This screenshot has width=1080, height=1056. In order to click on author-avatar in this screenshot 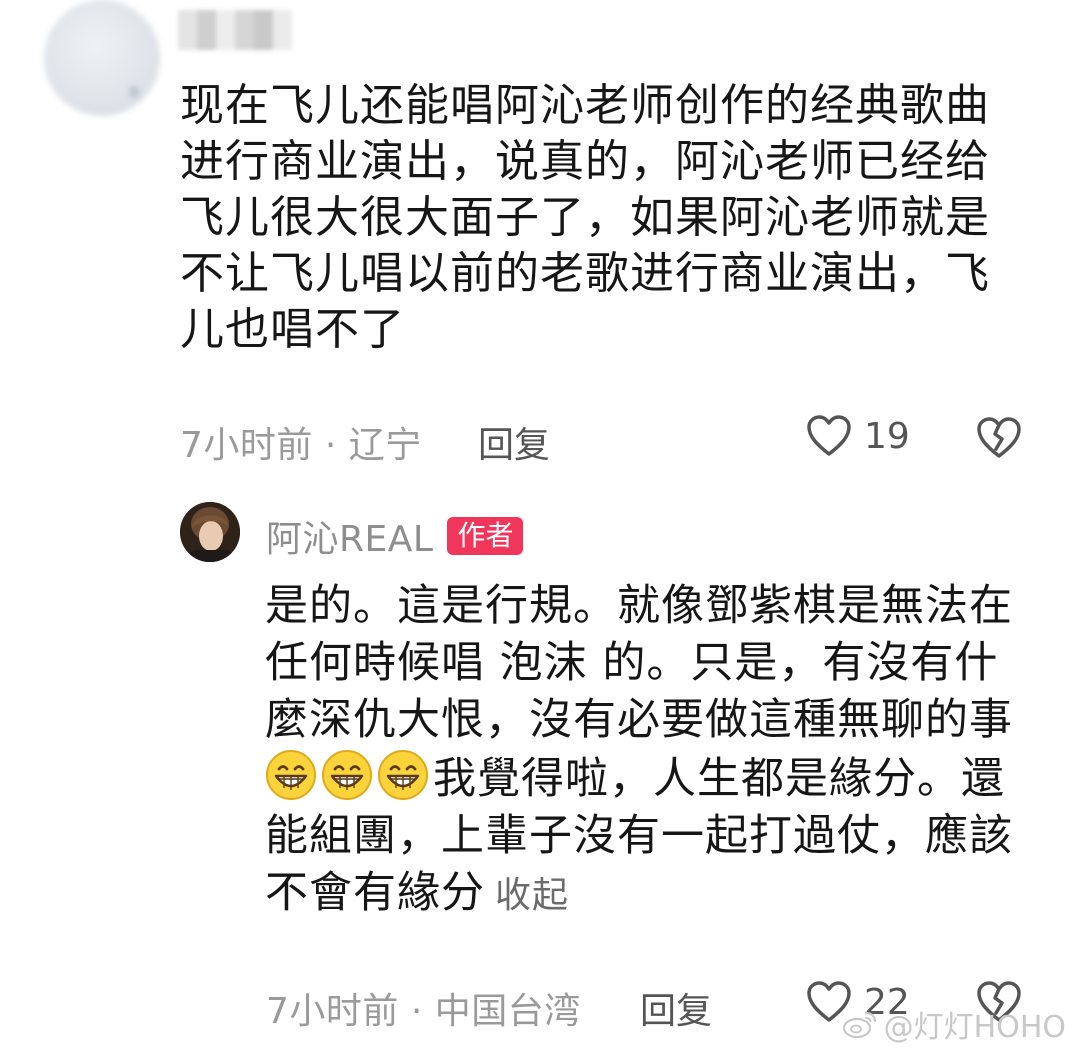, I will do `click(210, 532)`.